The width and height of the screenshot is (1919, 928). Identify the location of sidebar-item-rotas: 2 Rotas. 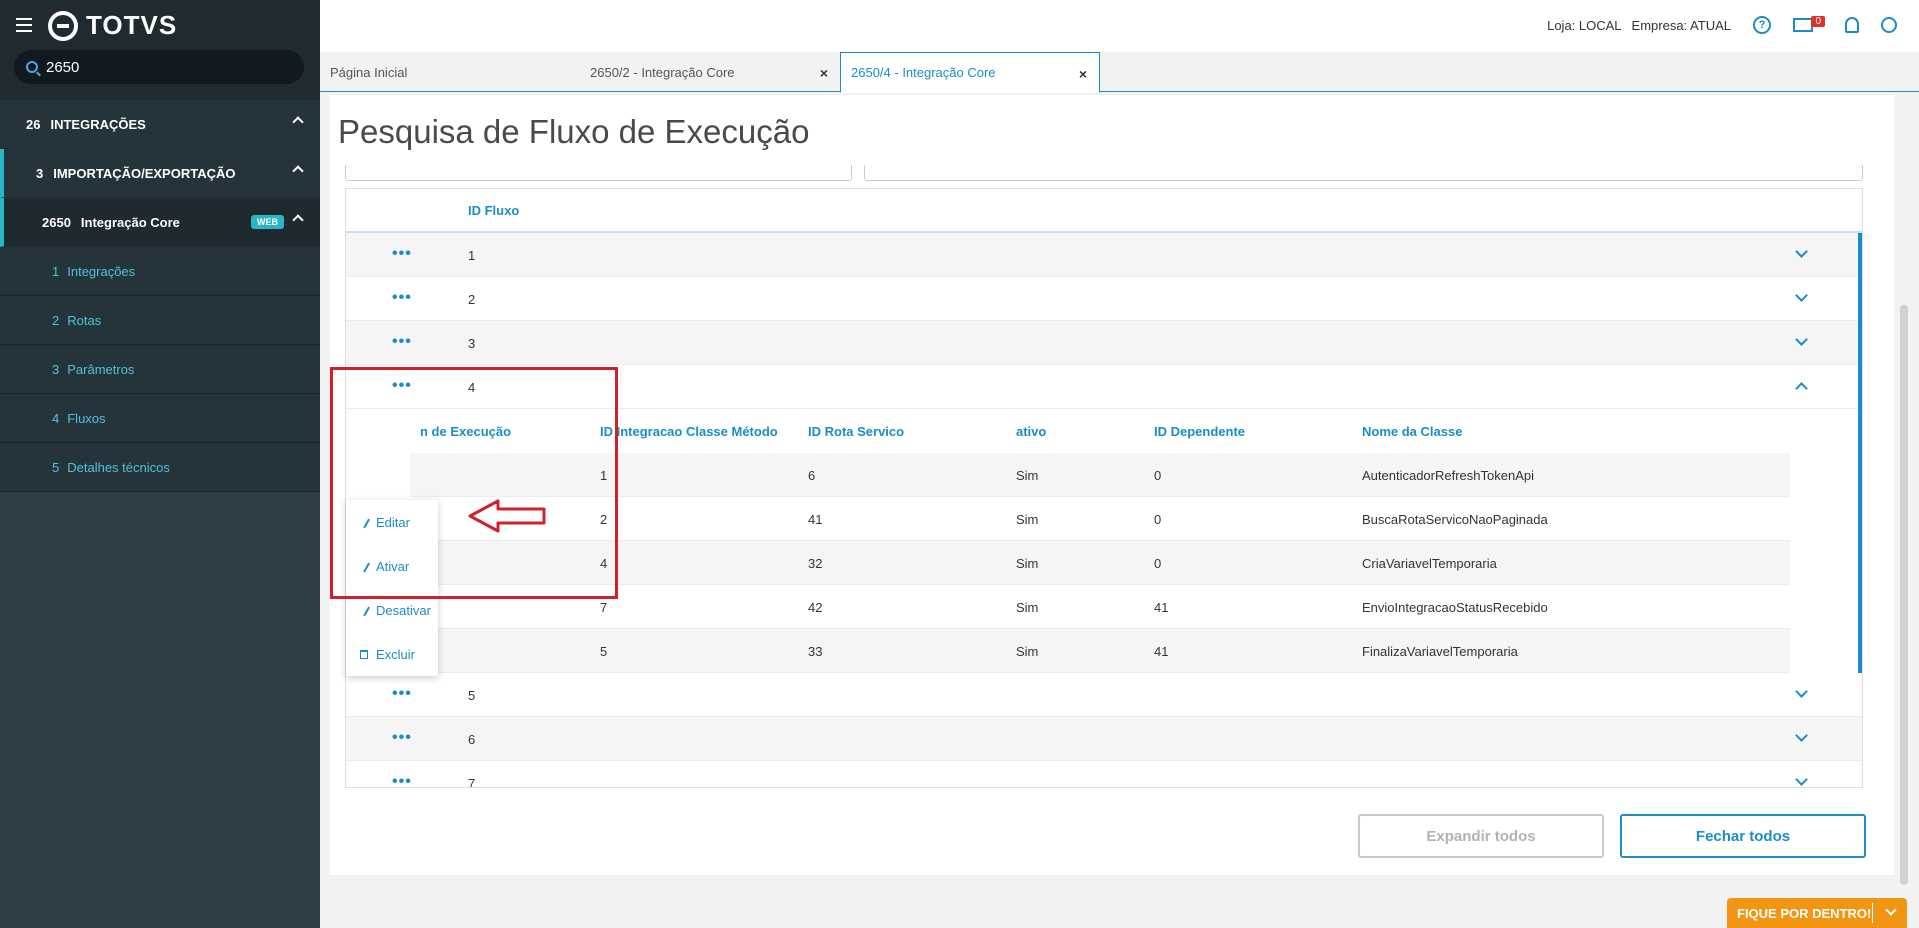
(160, 320).